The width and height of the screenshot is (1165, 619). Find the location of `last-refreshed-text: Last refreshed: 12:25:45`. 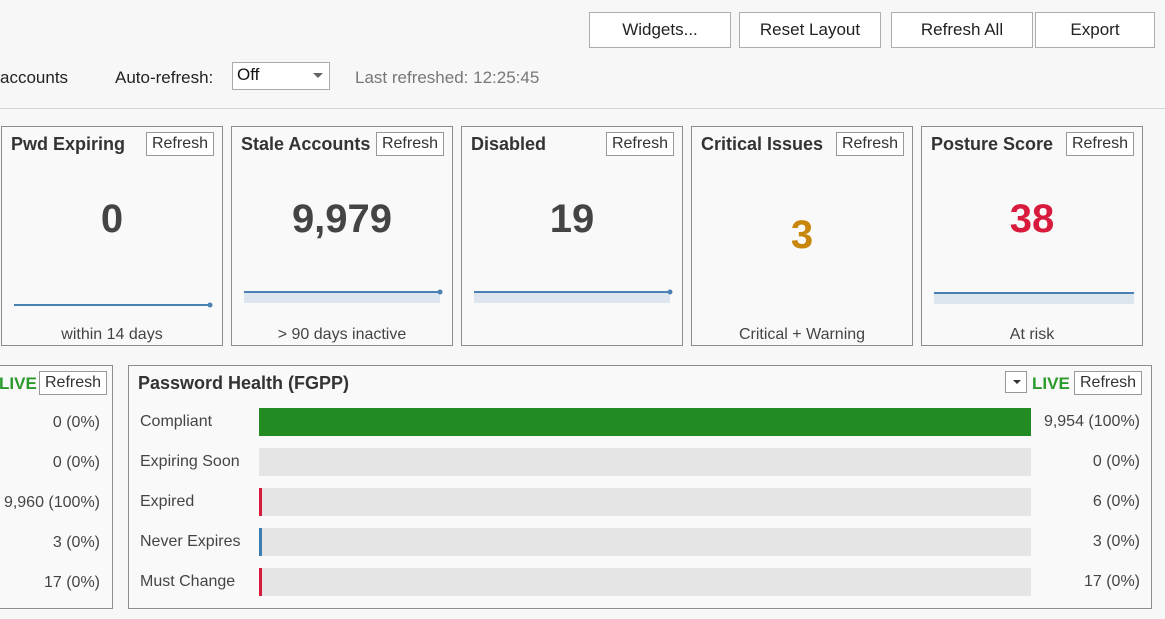

last-refreshed-text: Last refreshed: 12:25:45 is located at coordinates (447, 77).